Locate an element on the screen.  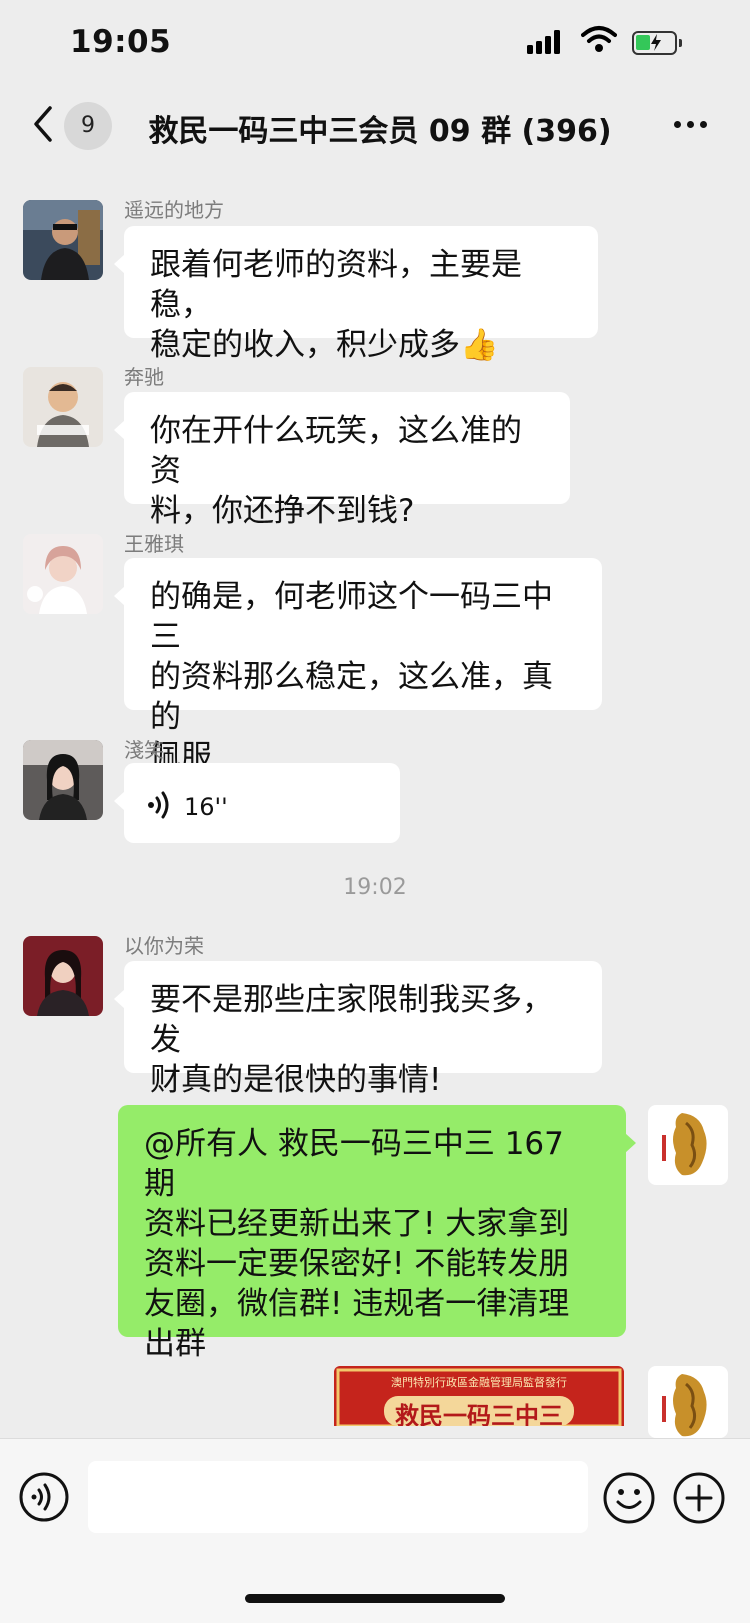
sender-name: 以你为荣 is located at coordinates (164, 946).